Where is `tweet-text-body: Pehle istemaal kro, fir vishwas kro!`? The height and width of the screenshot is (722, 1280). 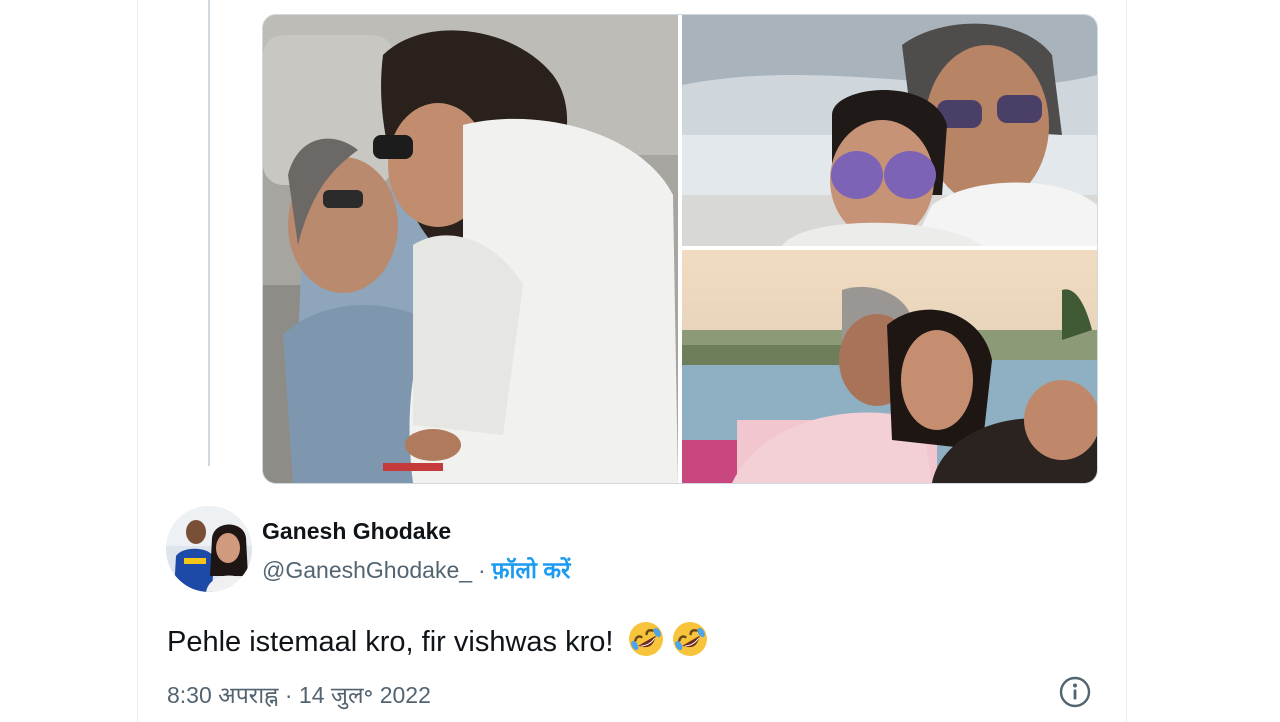 tweet-text-body: Pehle istemaal kro, fir vishwas kro! is located at coordinates (390, 642).